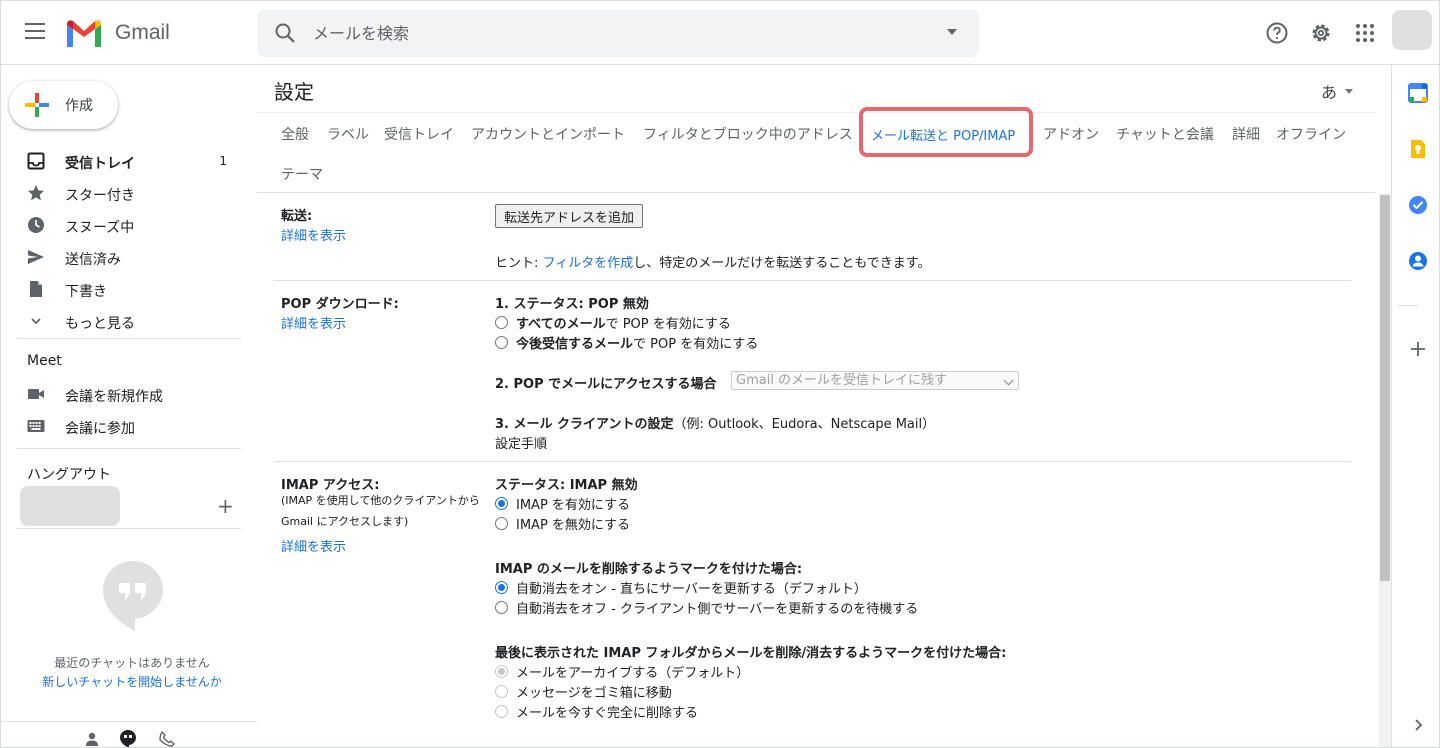  Describe the element at coordinates (117, 33) in the screenshot. I see `gmail-logo: Gmail` at that location.